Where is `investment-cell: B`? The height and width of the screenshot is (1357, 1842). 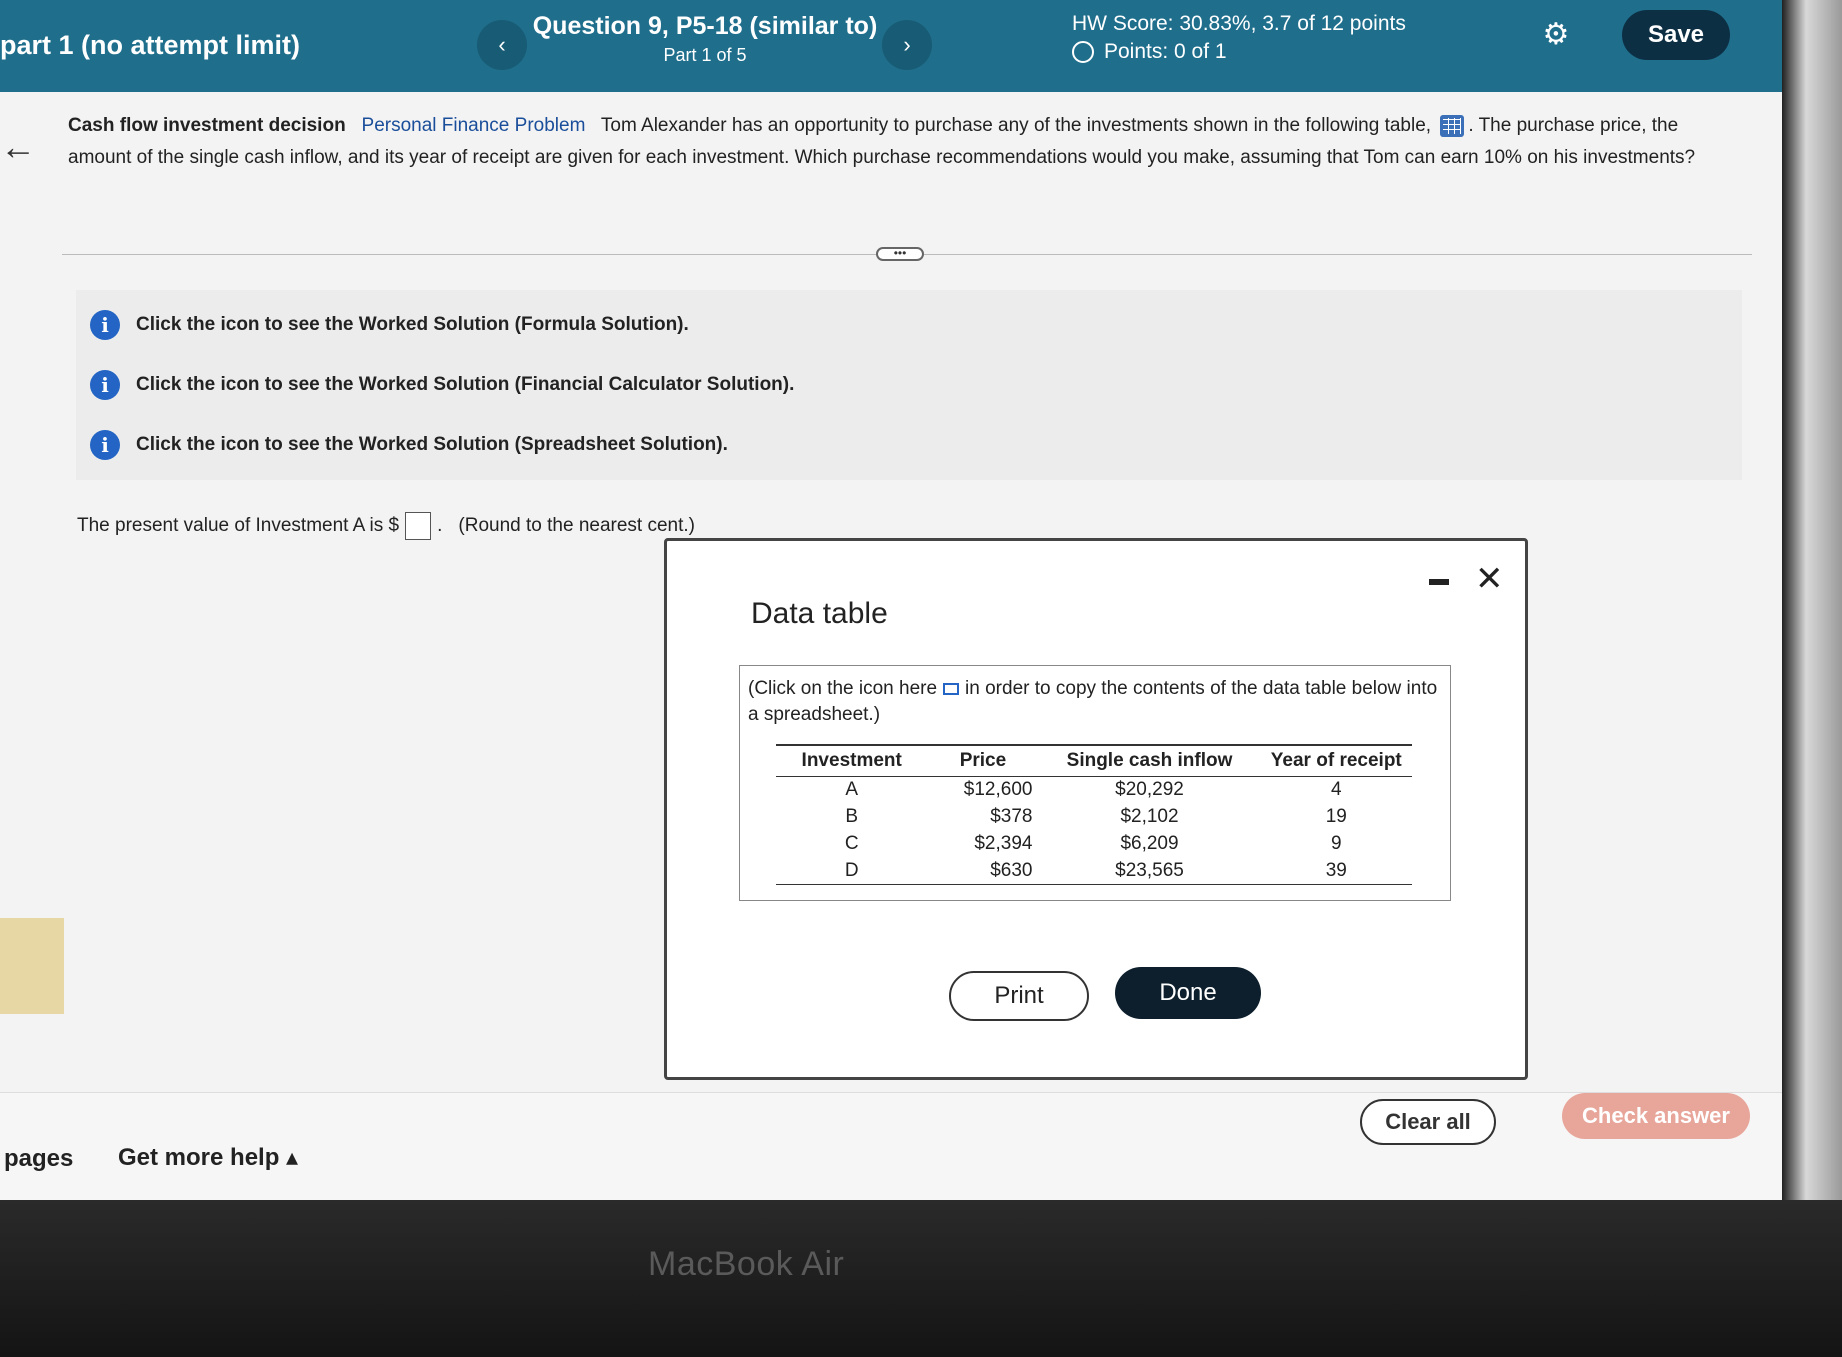 investment-cell: B is located at coordinates (852, 816).